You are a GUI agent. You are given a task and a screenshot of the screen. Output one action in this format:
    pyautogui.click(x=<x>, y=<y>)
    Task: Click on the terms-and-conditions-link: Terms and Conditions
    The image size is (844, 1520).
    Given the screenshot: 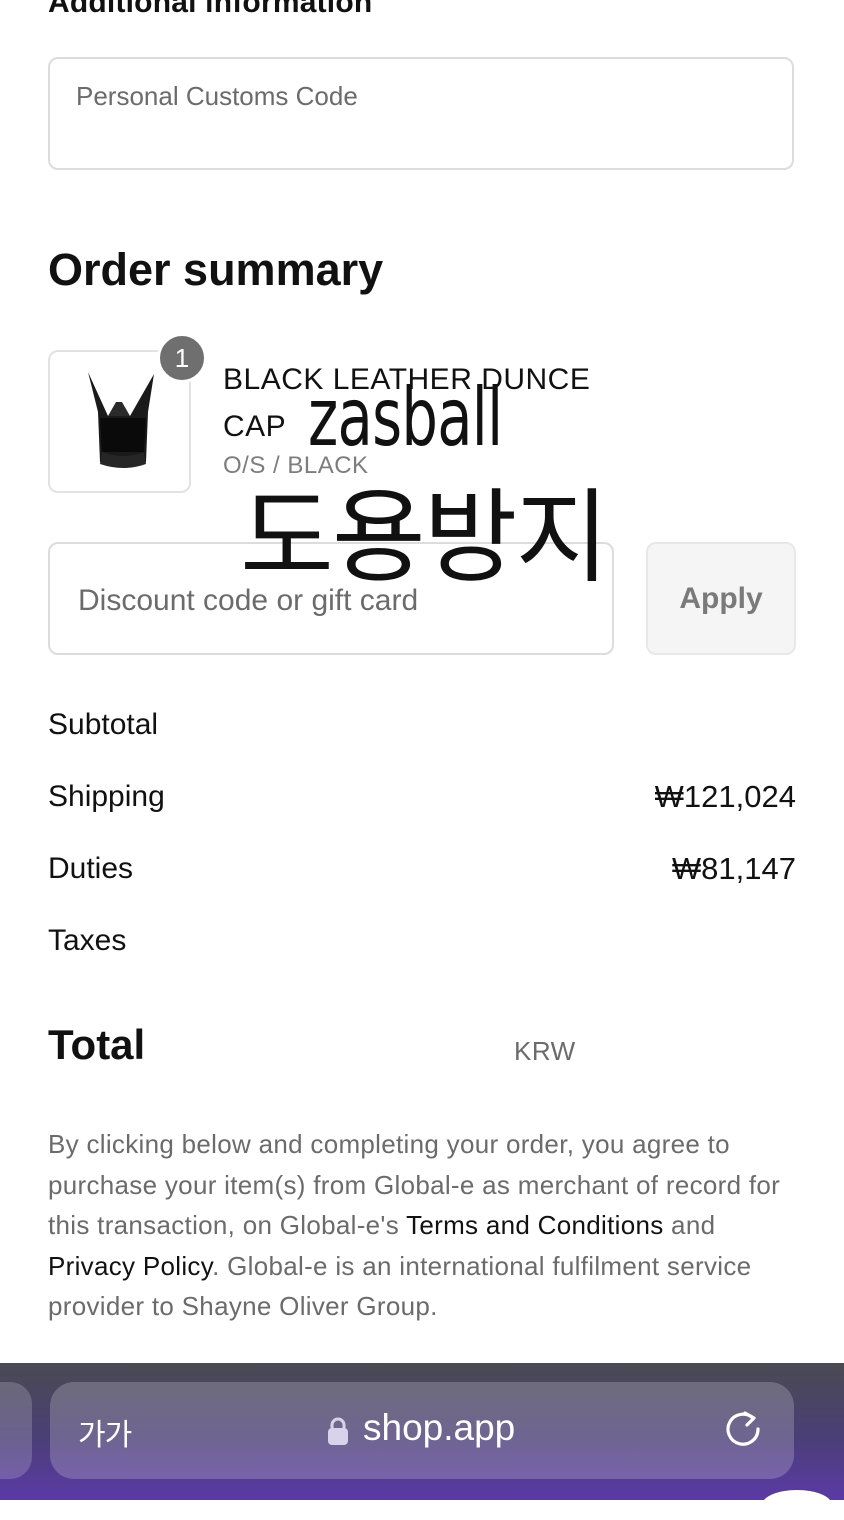 What is the action you would take?
    pyautogui.click(x=534, y=1225)
    